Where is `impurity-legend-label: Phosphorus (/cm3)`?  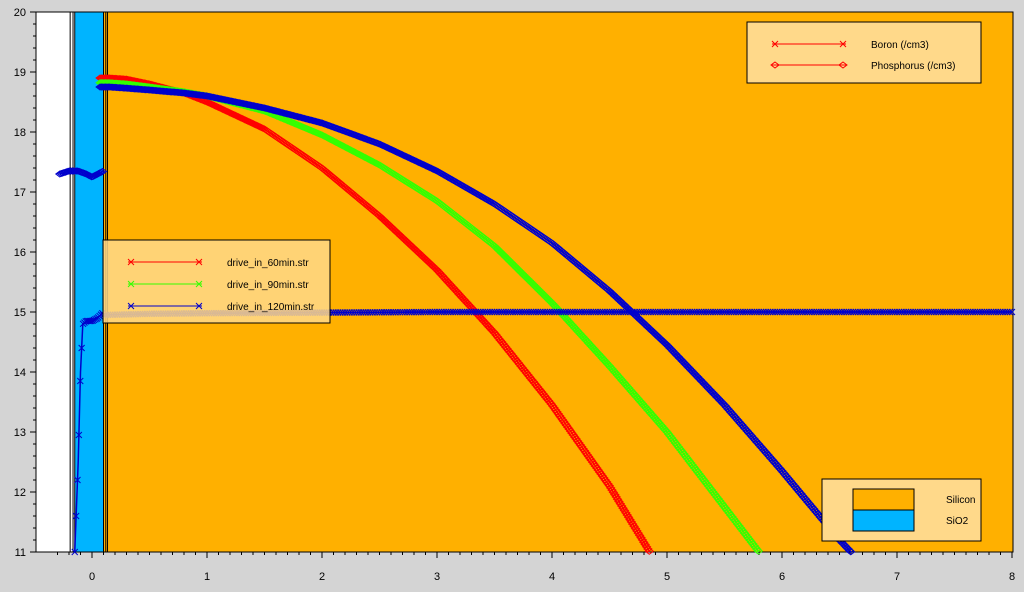
impurity-legend-label: Phosphorus (/cm3) is located at coordinates (913, 66).